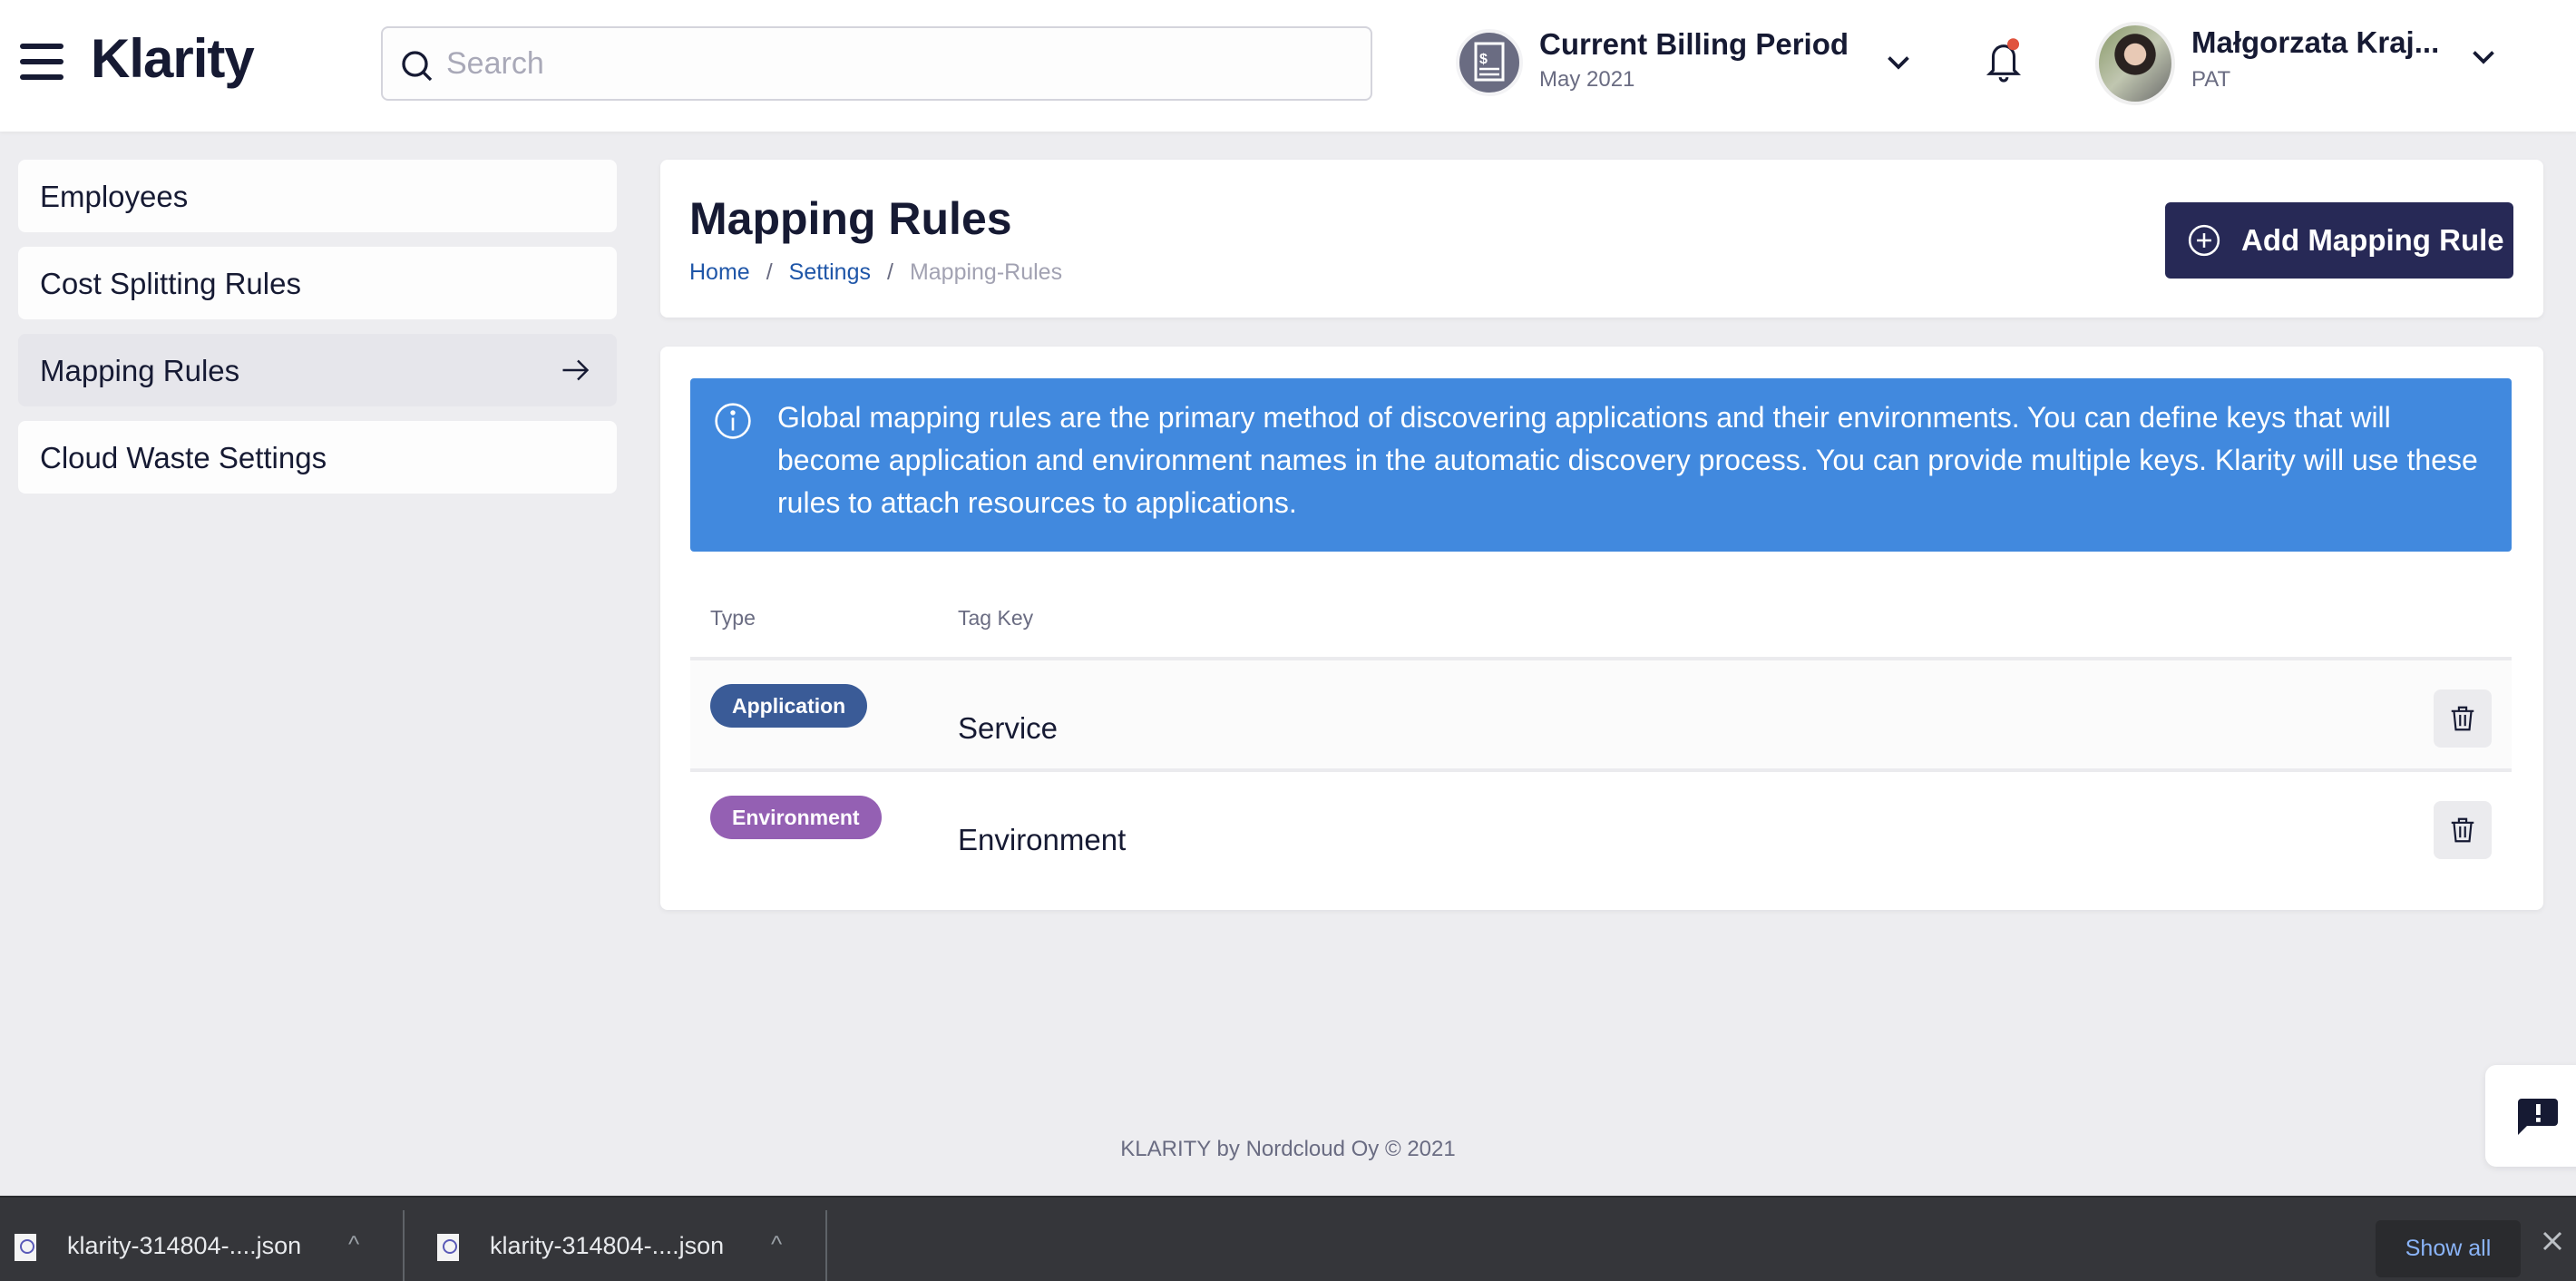  I want to click on search-input, so click(899, 63).